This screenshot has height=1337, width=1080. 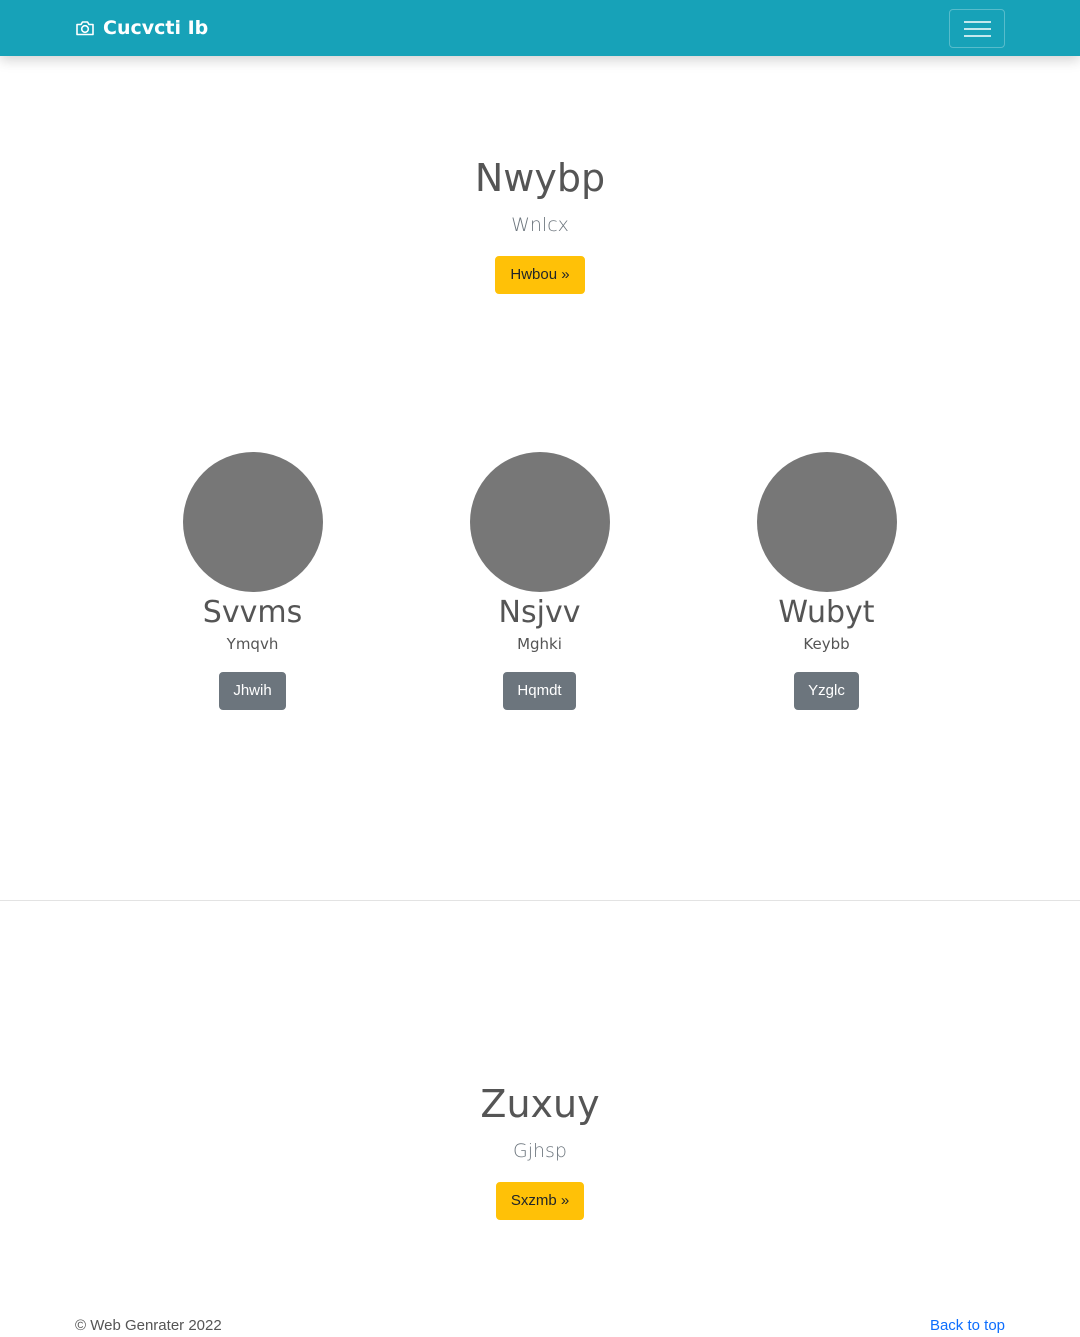 I want to click on feature-title: Wubyt, so click(x=826, y=612).